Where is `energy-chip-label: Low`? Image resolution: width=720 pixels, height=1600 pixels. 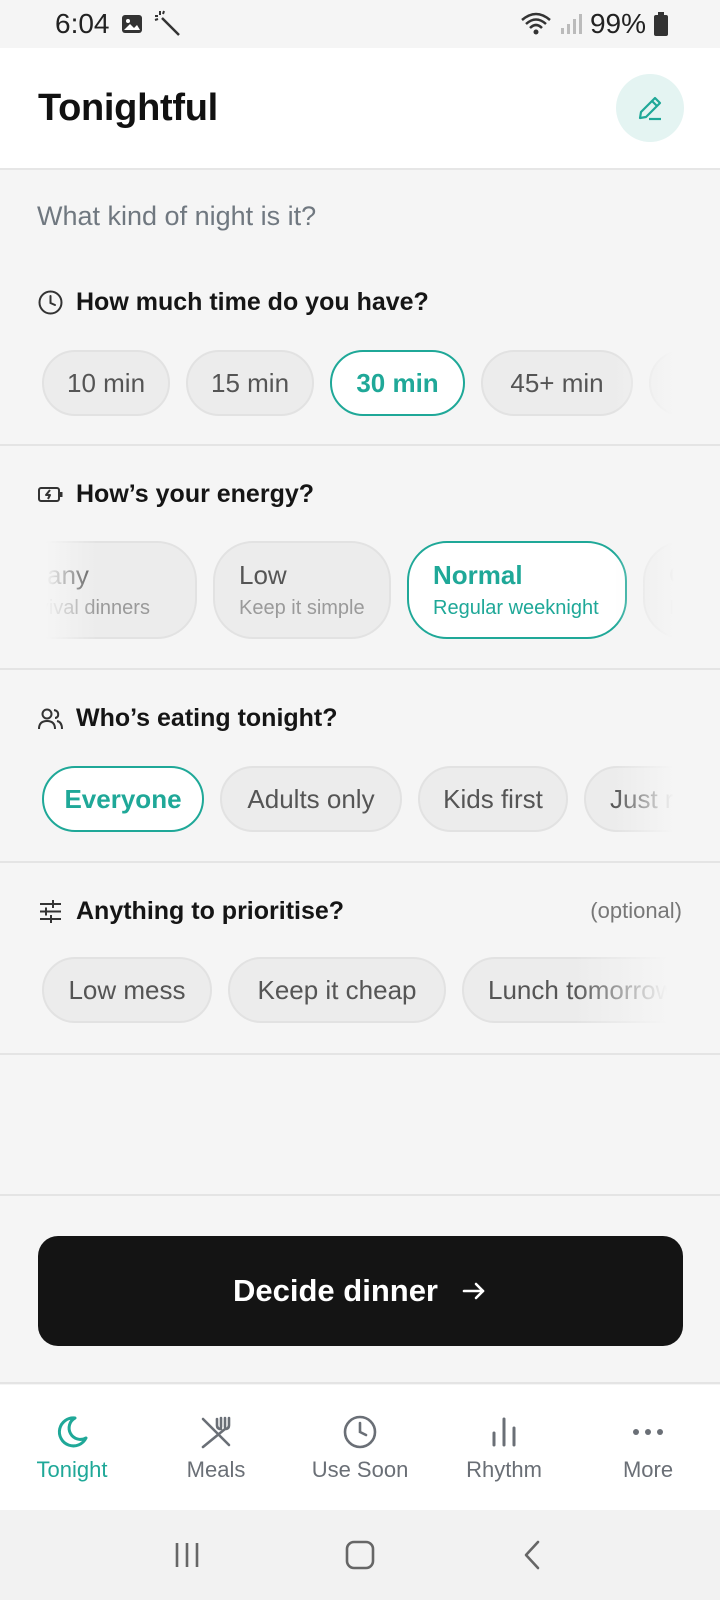 energy-chip-label: Low is located at coordinates (263, 575).